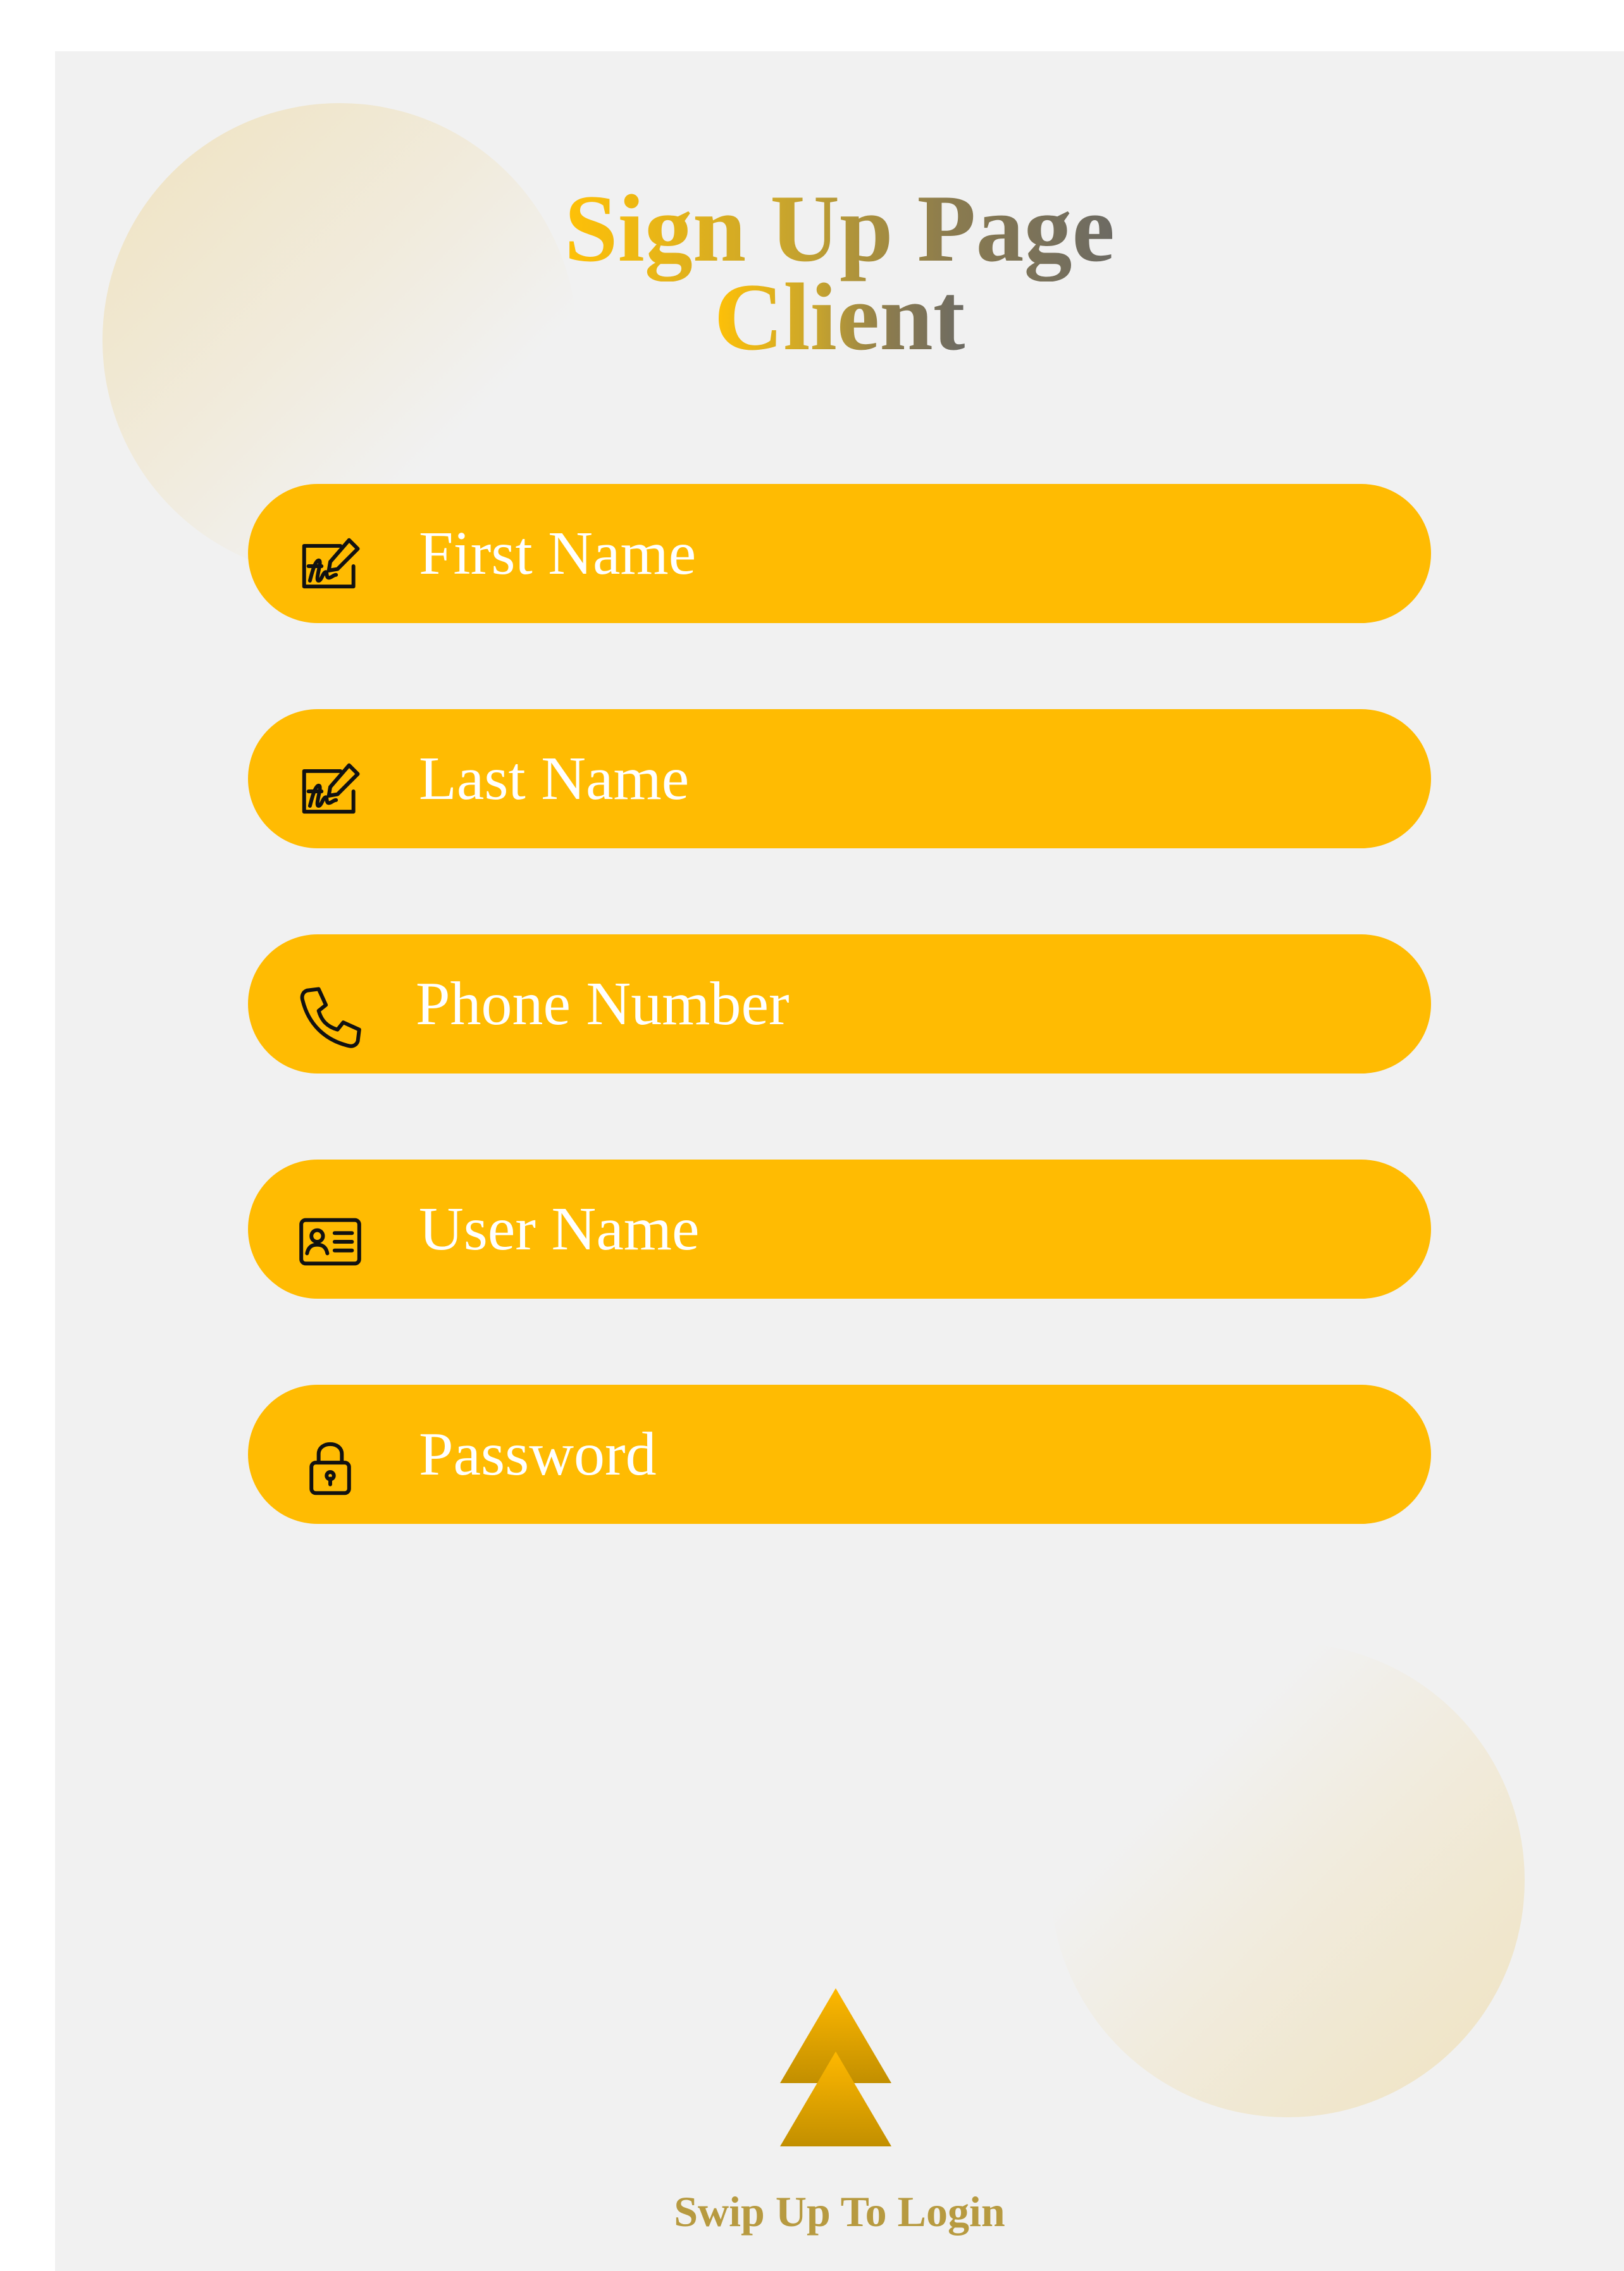 The image size is (1624, 2271). Describe the element at coordinates (558, 553) in the screenshot. I see `first-name-placeholder: First Name` at that location.